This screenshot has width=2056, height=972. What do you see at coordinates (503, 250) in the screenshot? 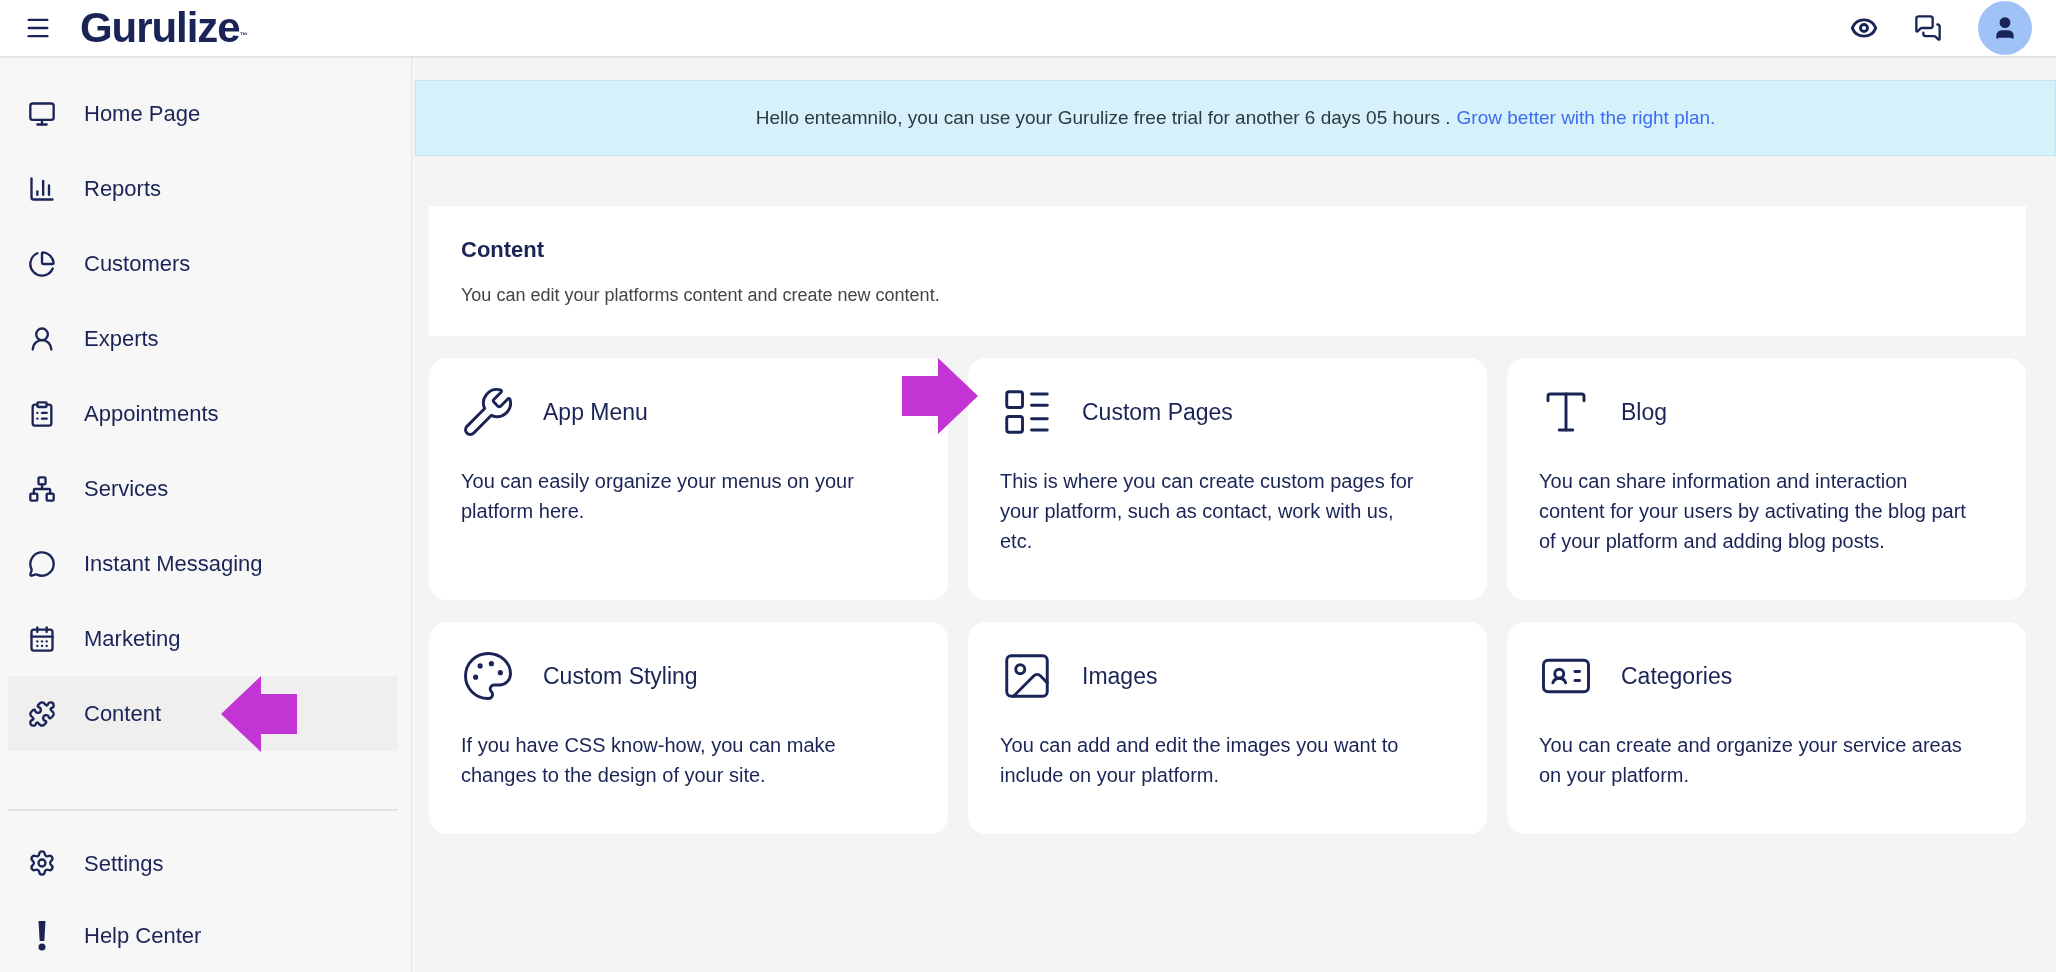
I see `page-title: Content` at bounding box center [503, 250].